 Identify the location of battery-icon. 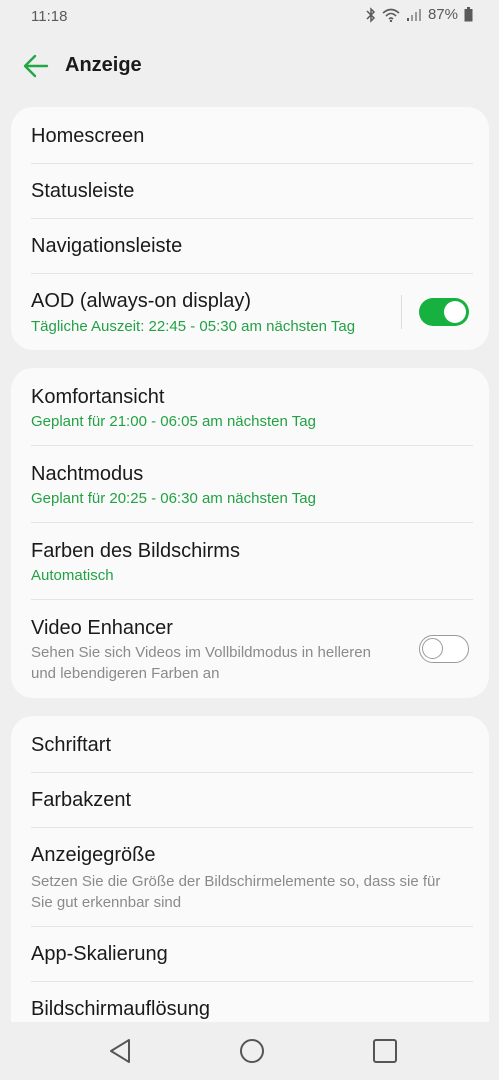
(468, 14).